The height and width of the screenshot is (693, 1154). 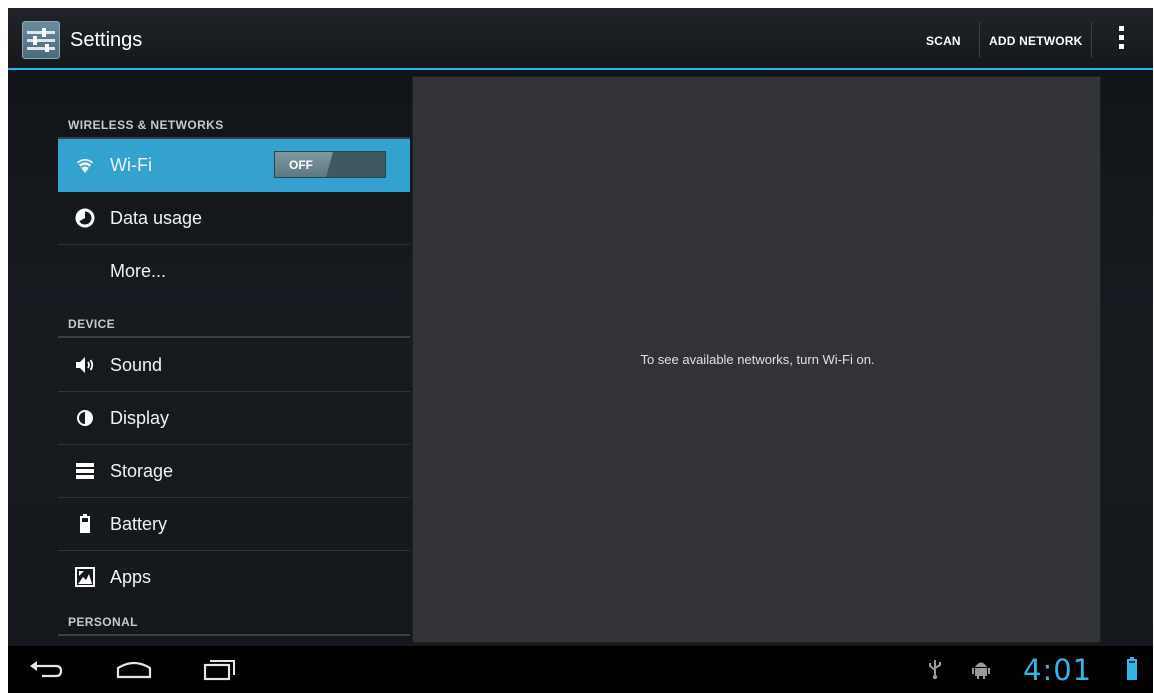 I want to click on page-title: Settings, so click(x=106, y=40).